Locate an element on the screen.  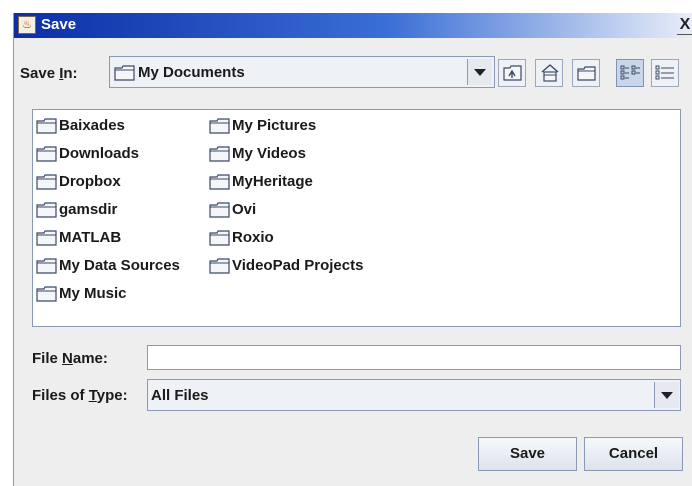
file-list-item-label: My Data Sources is located at coordinates (119, 265).